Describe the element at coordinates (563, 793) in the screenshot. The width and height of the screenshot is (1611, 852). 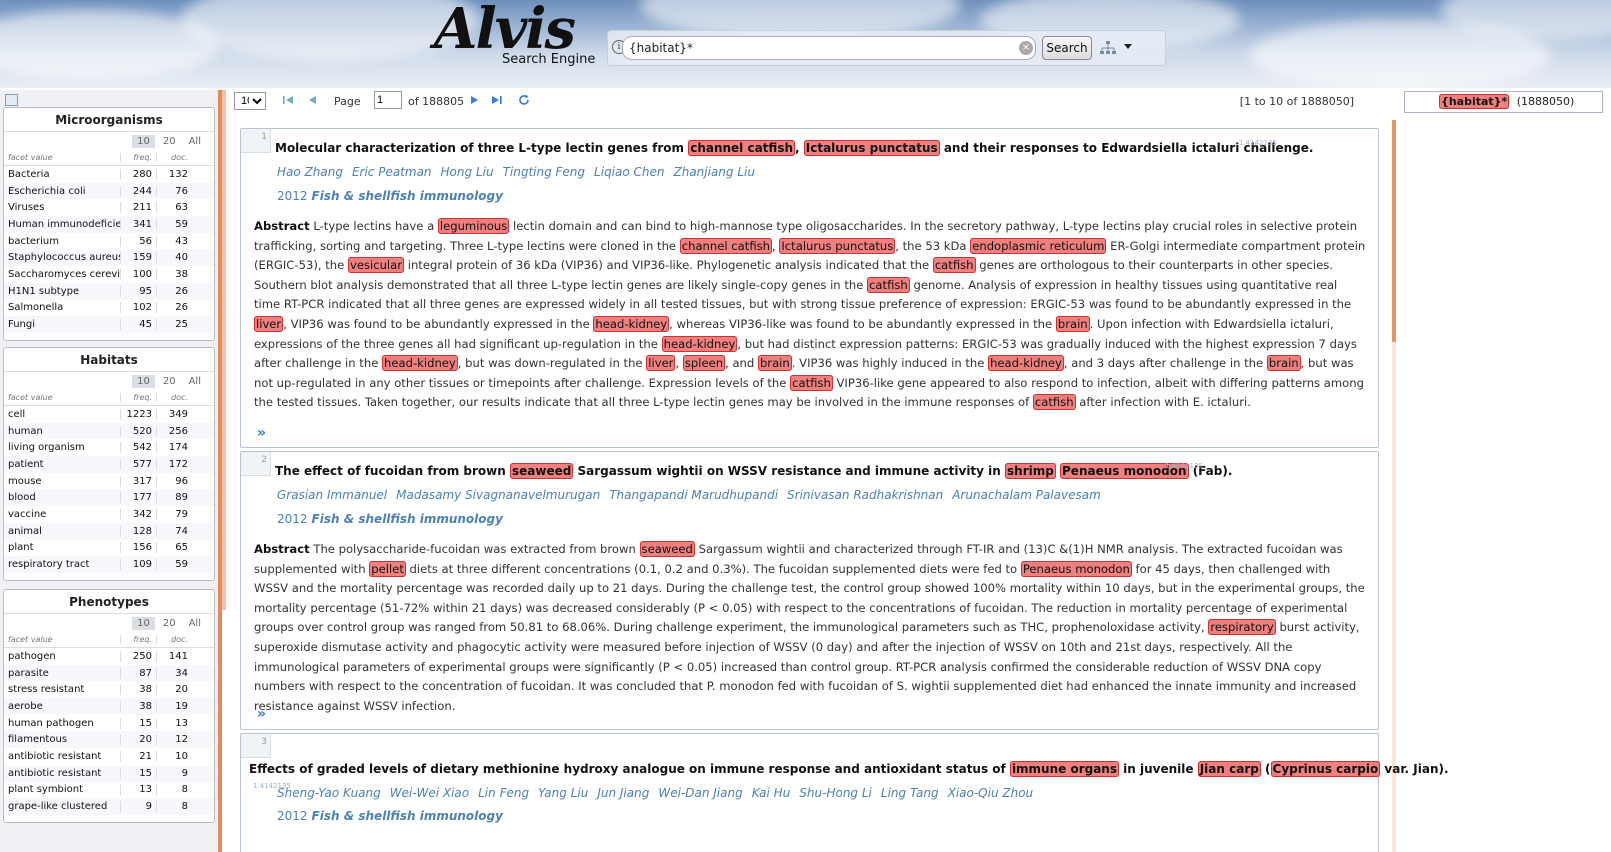
I see `author-link: Yang Liu` at that location.